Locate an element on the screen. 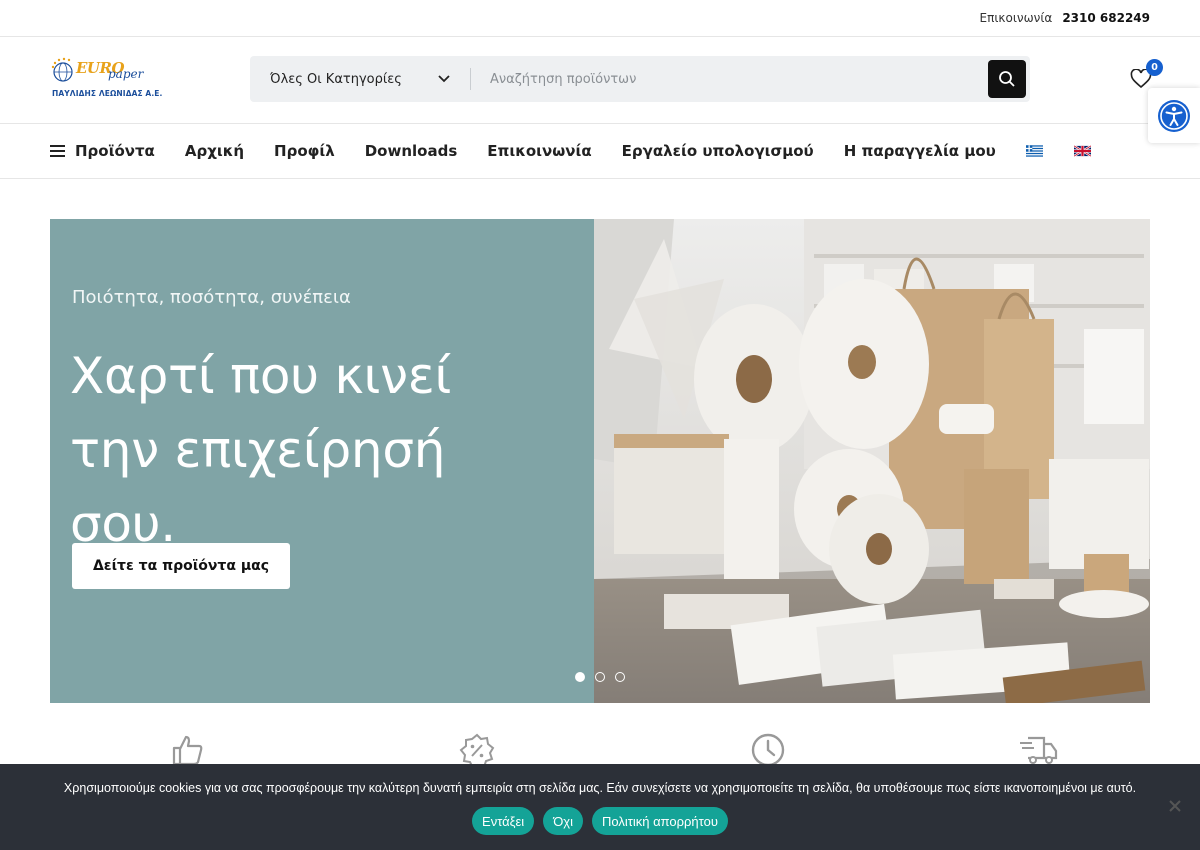 The width and height of the screenshot is (1200, 850). nav-products: Προϊόντα is located at coordinates (102, 151).